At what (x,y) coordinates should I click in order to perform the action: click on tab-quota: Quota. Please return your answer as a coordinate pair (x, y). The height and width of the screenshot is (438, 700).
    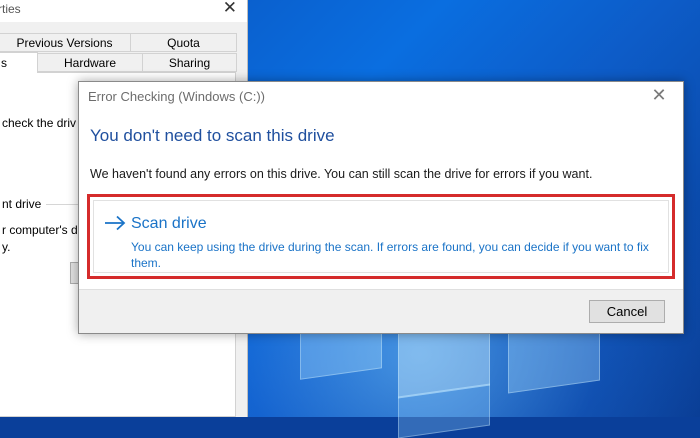
    Looking at the image, I should click on (183, 42).